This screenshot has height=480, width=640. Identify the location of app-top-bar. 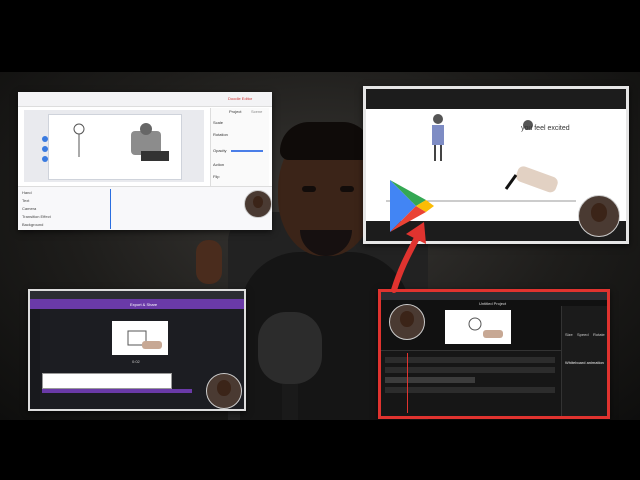
(496, 99).